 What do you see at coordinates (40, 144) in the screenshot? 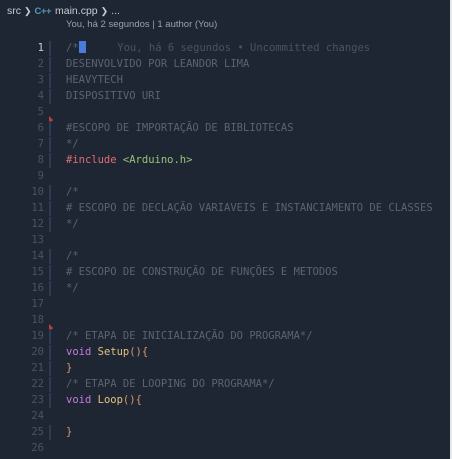
I see `line-number: 7` at bounding box center [40, 144].